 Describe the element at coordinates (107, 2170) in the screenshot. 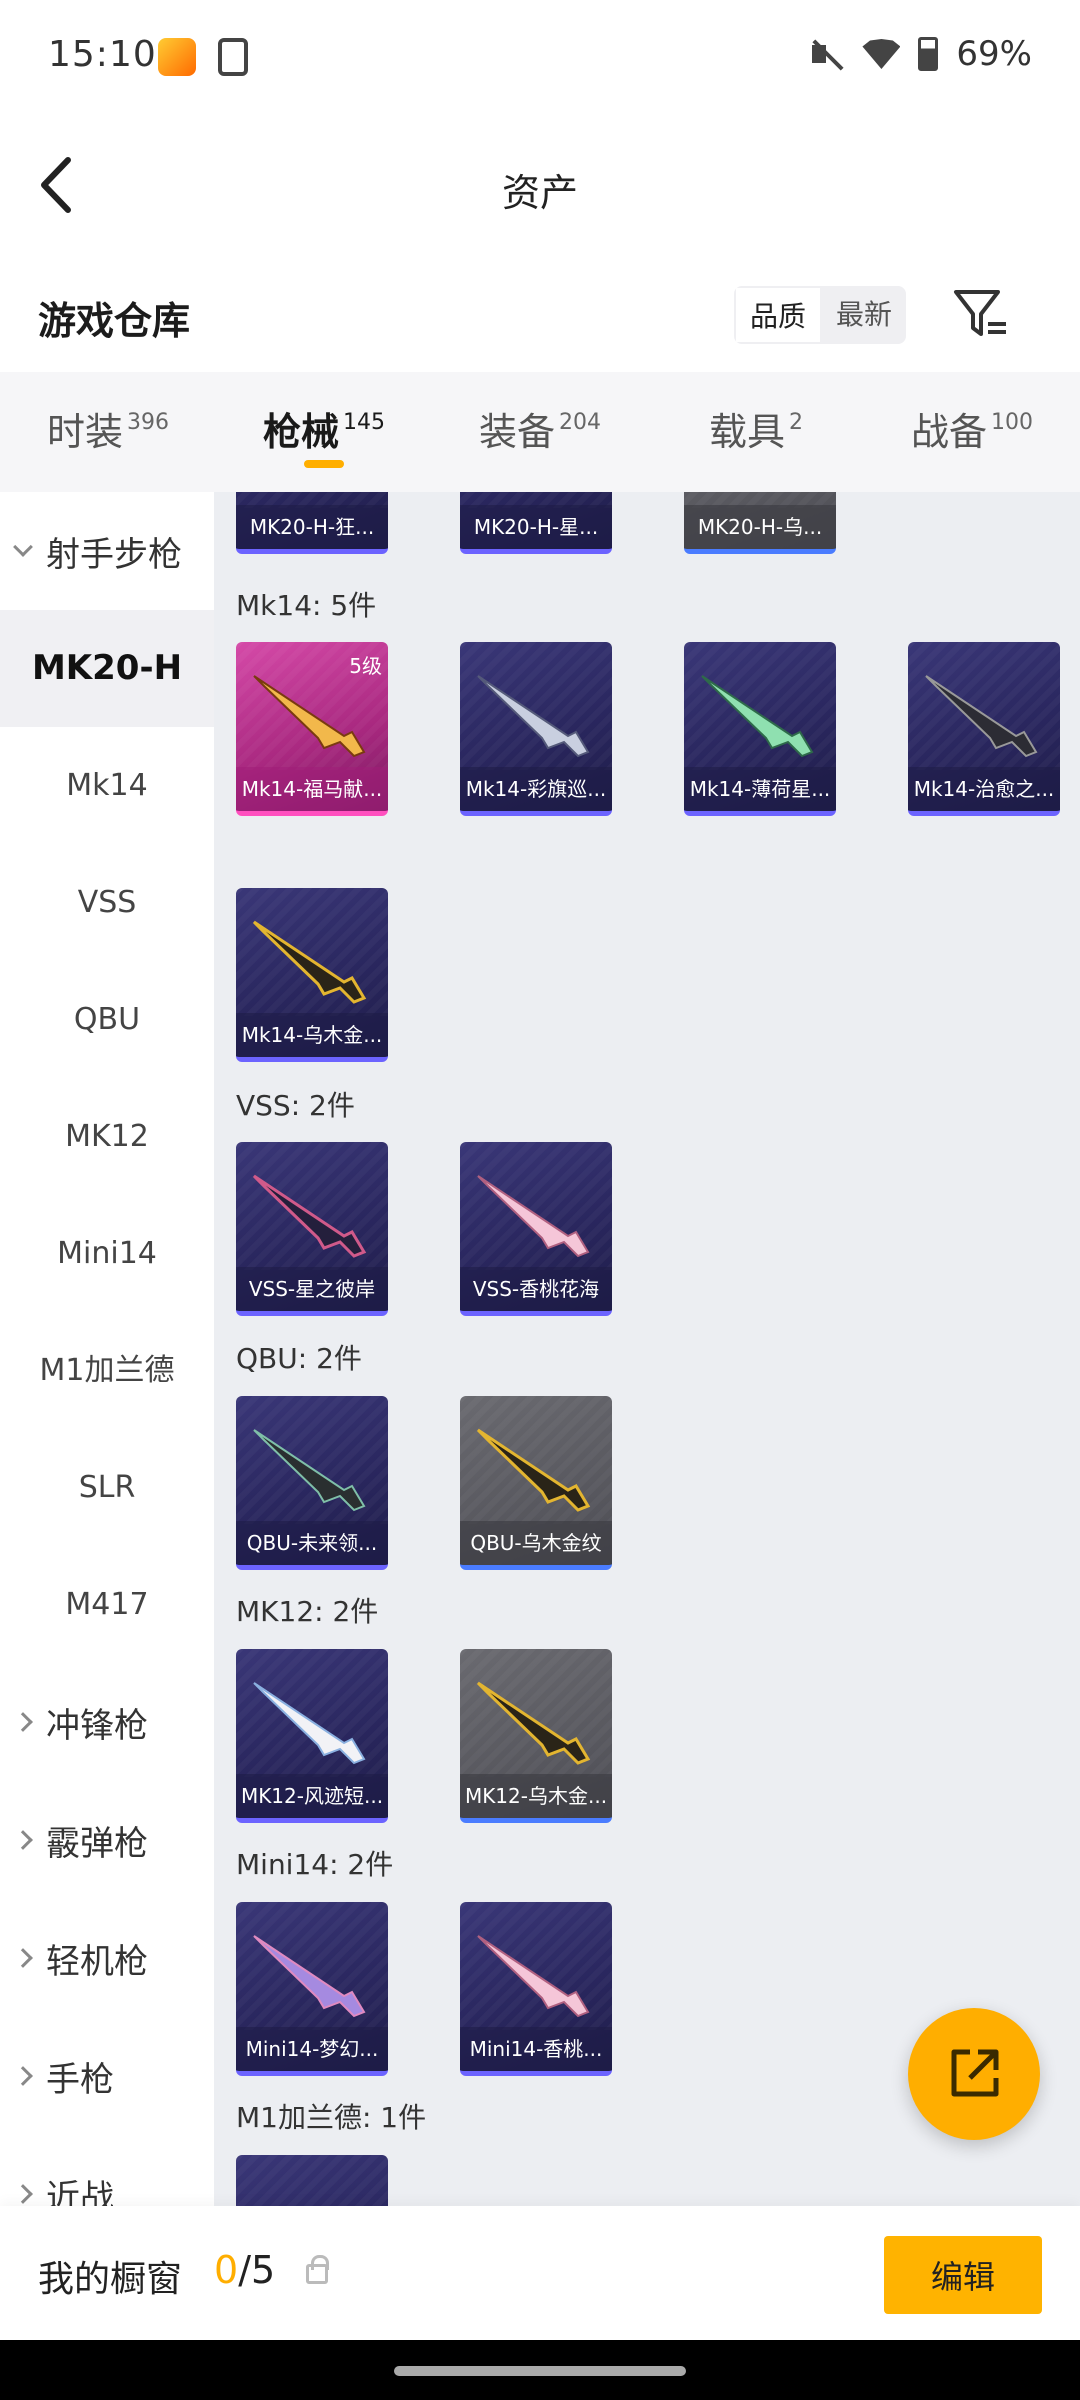

I see `sidebar-group-melee: 近战` at that location.